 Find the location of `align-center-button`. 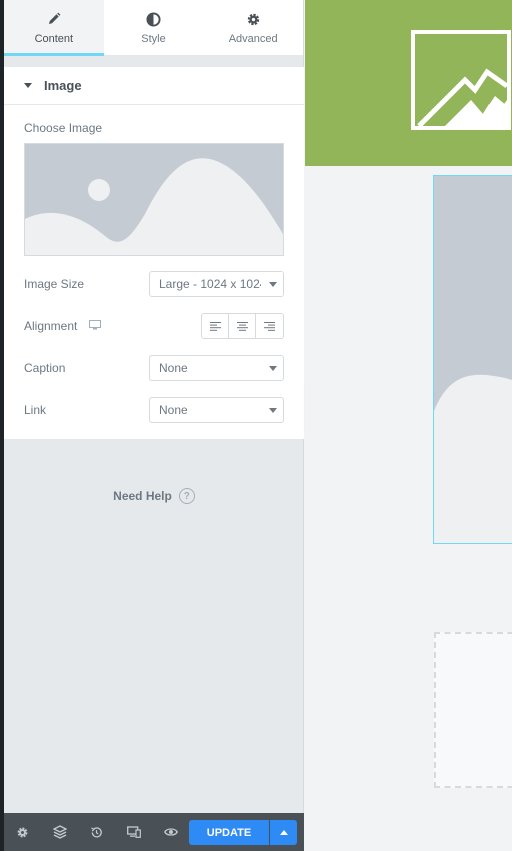

align-center-button is located at coordinates (242, 326).